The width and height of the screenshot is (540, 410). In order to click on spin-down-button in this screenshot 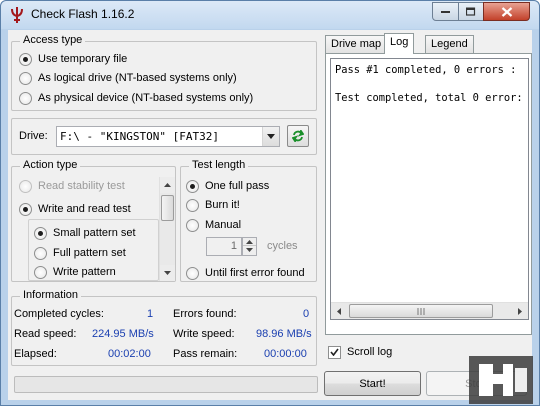, I will do `click(249, 250)`.